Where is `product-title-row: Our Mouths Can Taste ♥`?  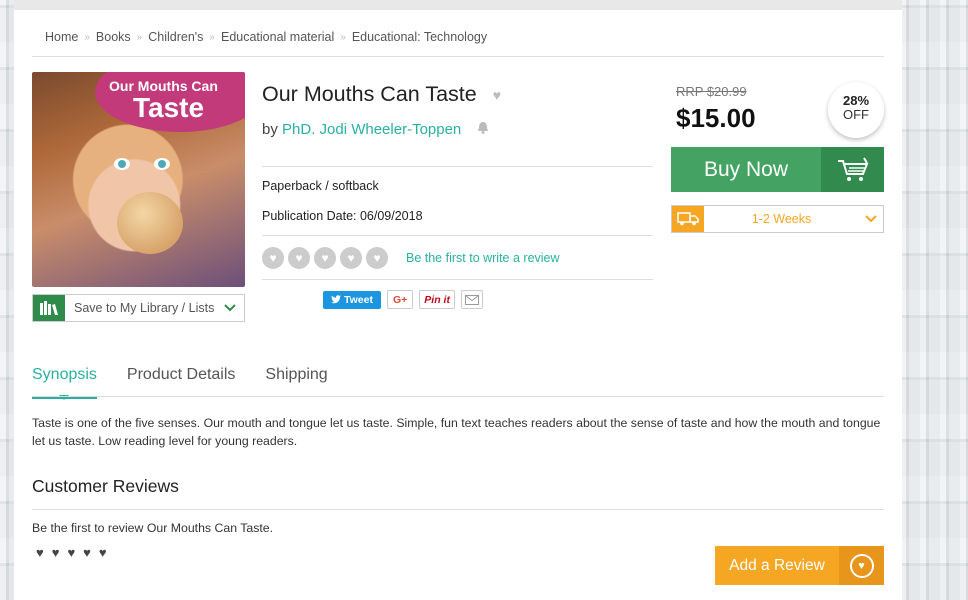
product-title-row: Our Mouths Can Taste ♥ is located at coordinates (381, 94).